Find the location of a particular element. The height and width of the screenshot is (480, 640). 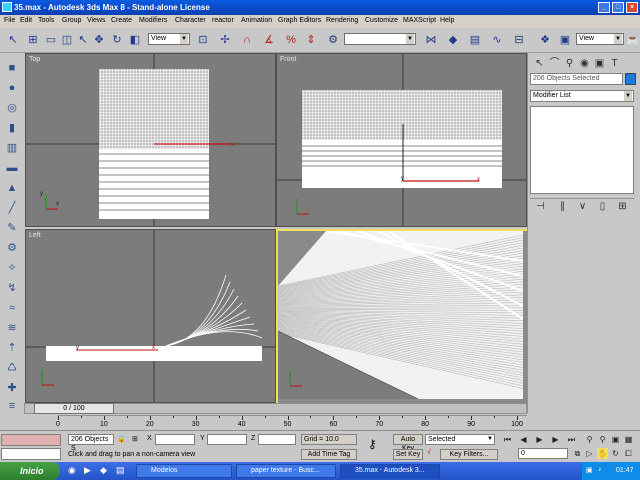

select-icon: ↖ is located at coordinates (13, 40).